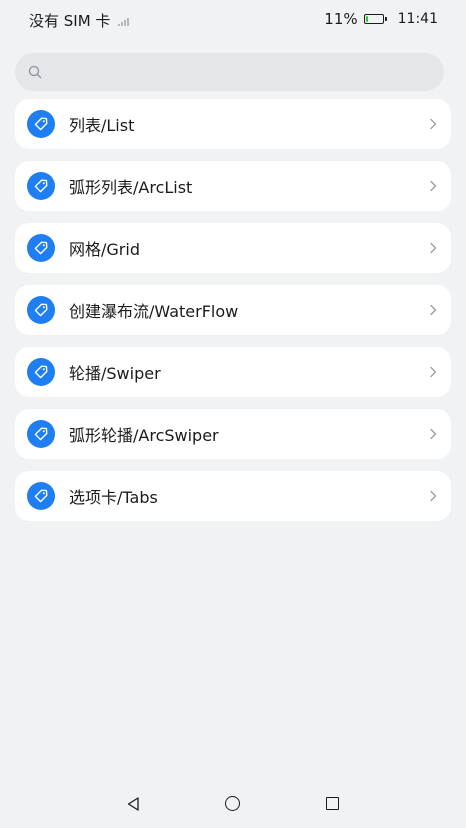 This screenshot has height=828, width=466. I want to click on list-item-label: 列表/List, so click(102, 125).